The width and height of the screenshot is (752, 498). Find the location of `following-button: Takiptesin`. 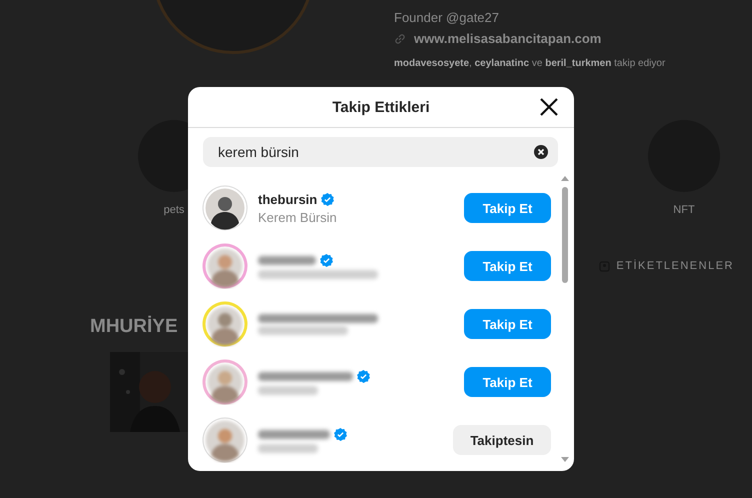

following-button: Takiptesin is located at coordinates (502, 440).